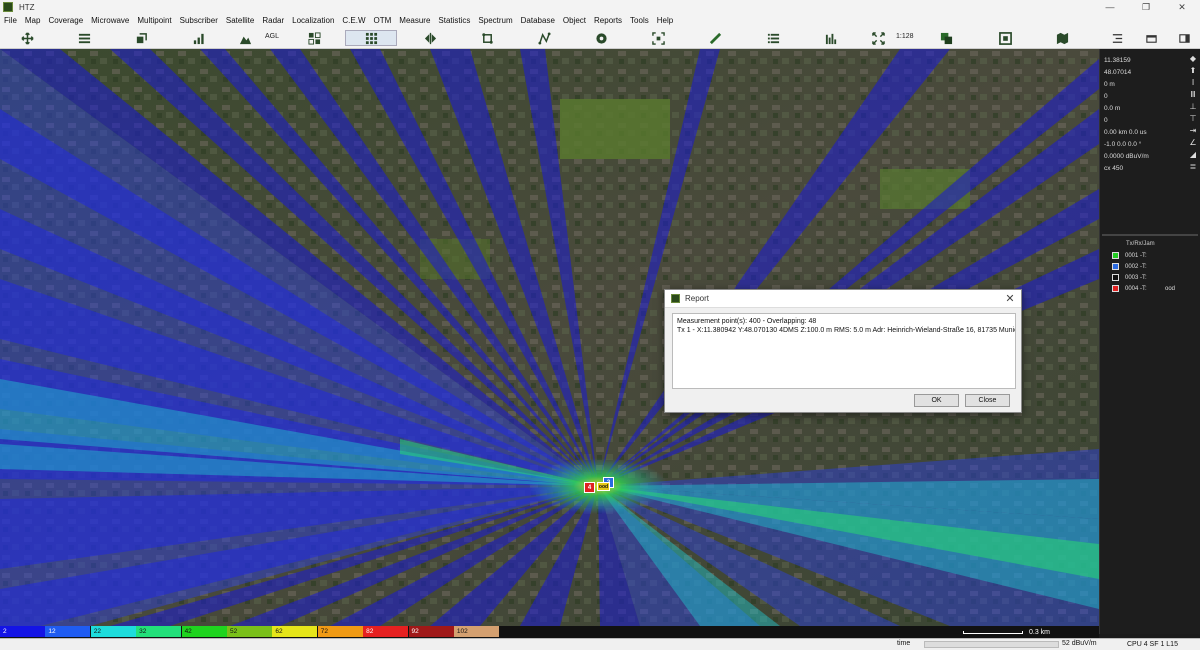 Image resolution: width=1200 pixels, height=650 pixels. I want to click on cpu-status: CPU 4 SF 1 L15, so click(1149, 644).